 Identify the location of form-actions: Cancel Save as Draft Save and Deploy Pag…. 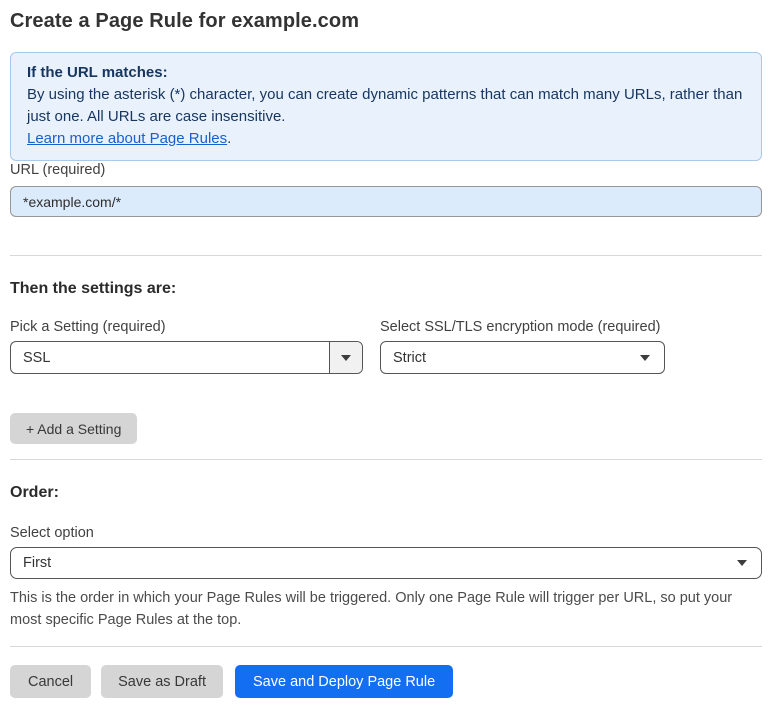
(386, 681).